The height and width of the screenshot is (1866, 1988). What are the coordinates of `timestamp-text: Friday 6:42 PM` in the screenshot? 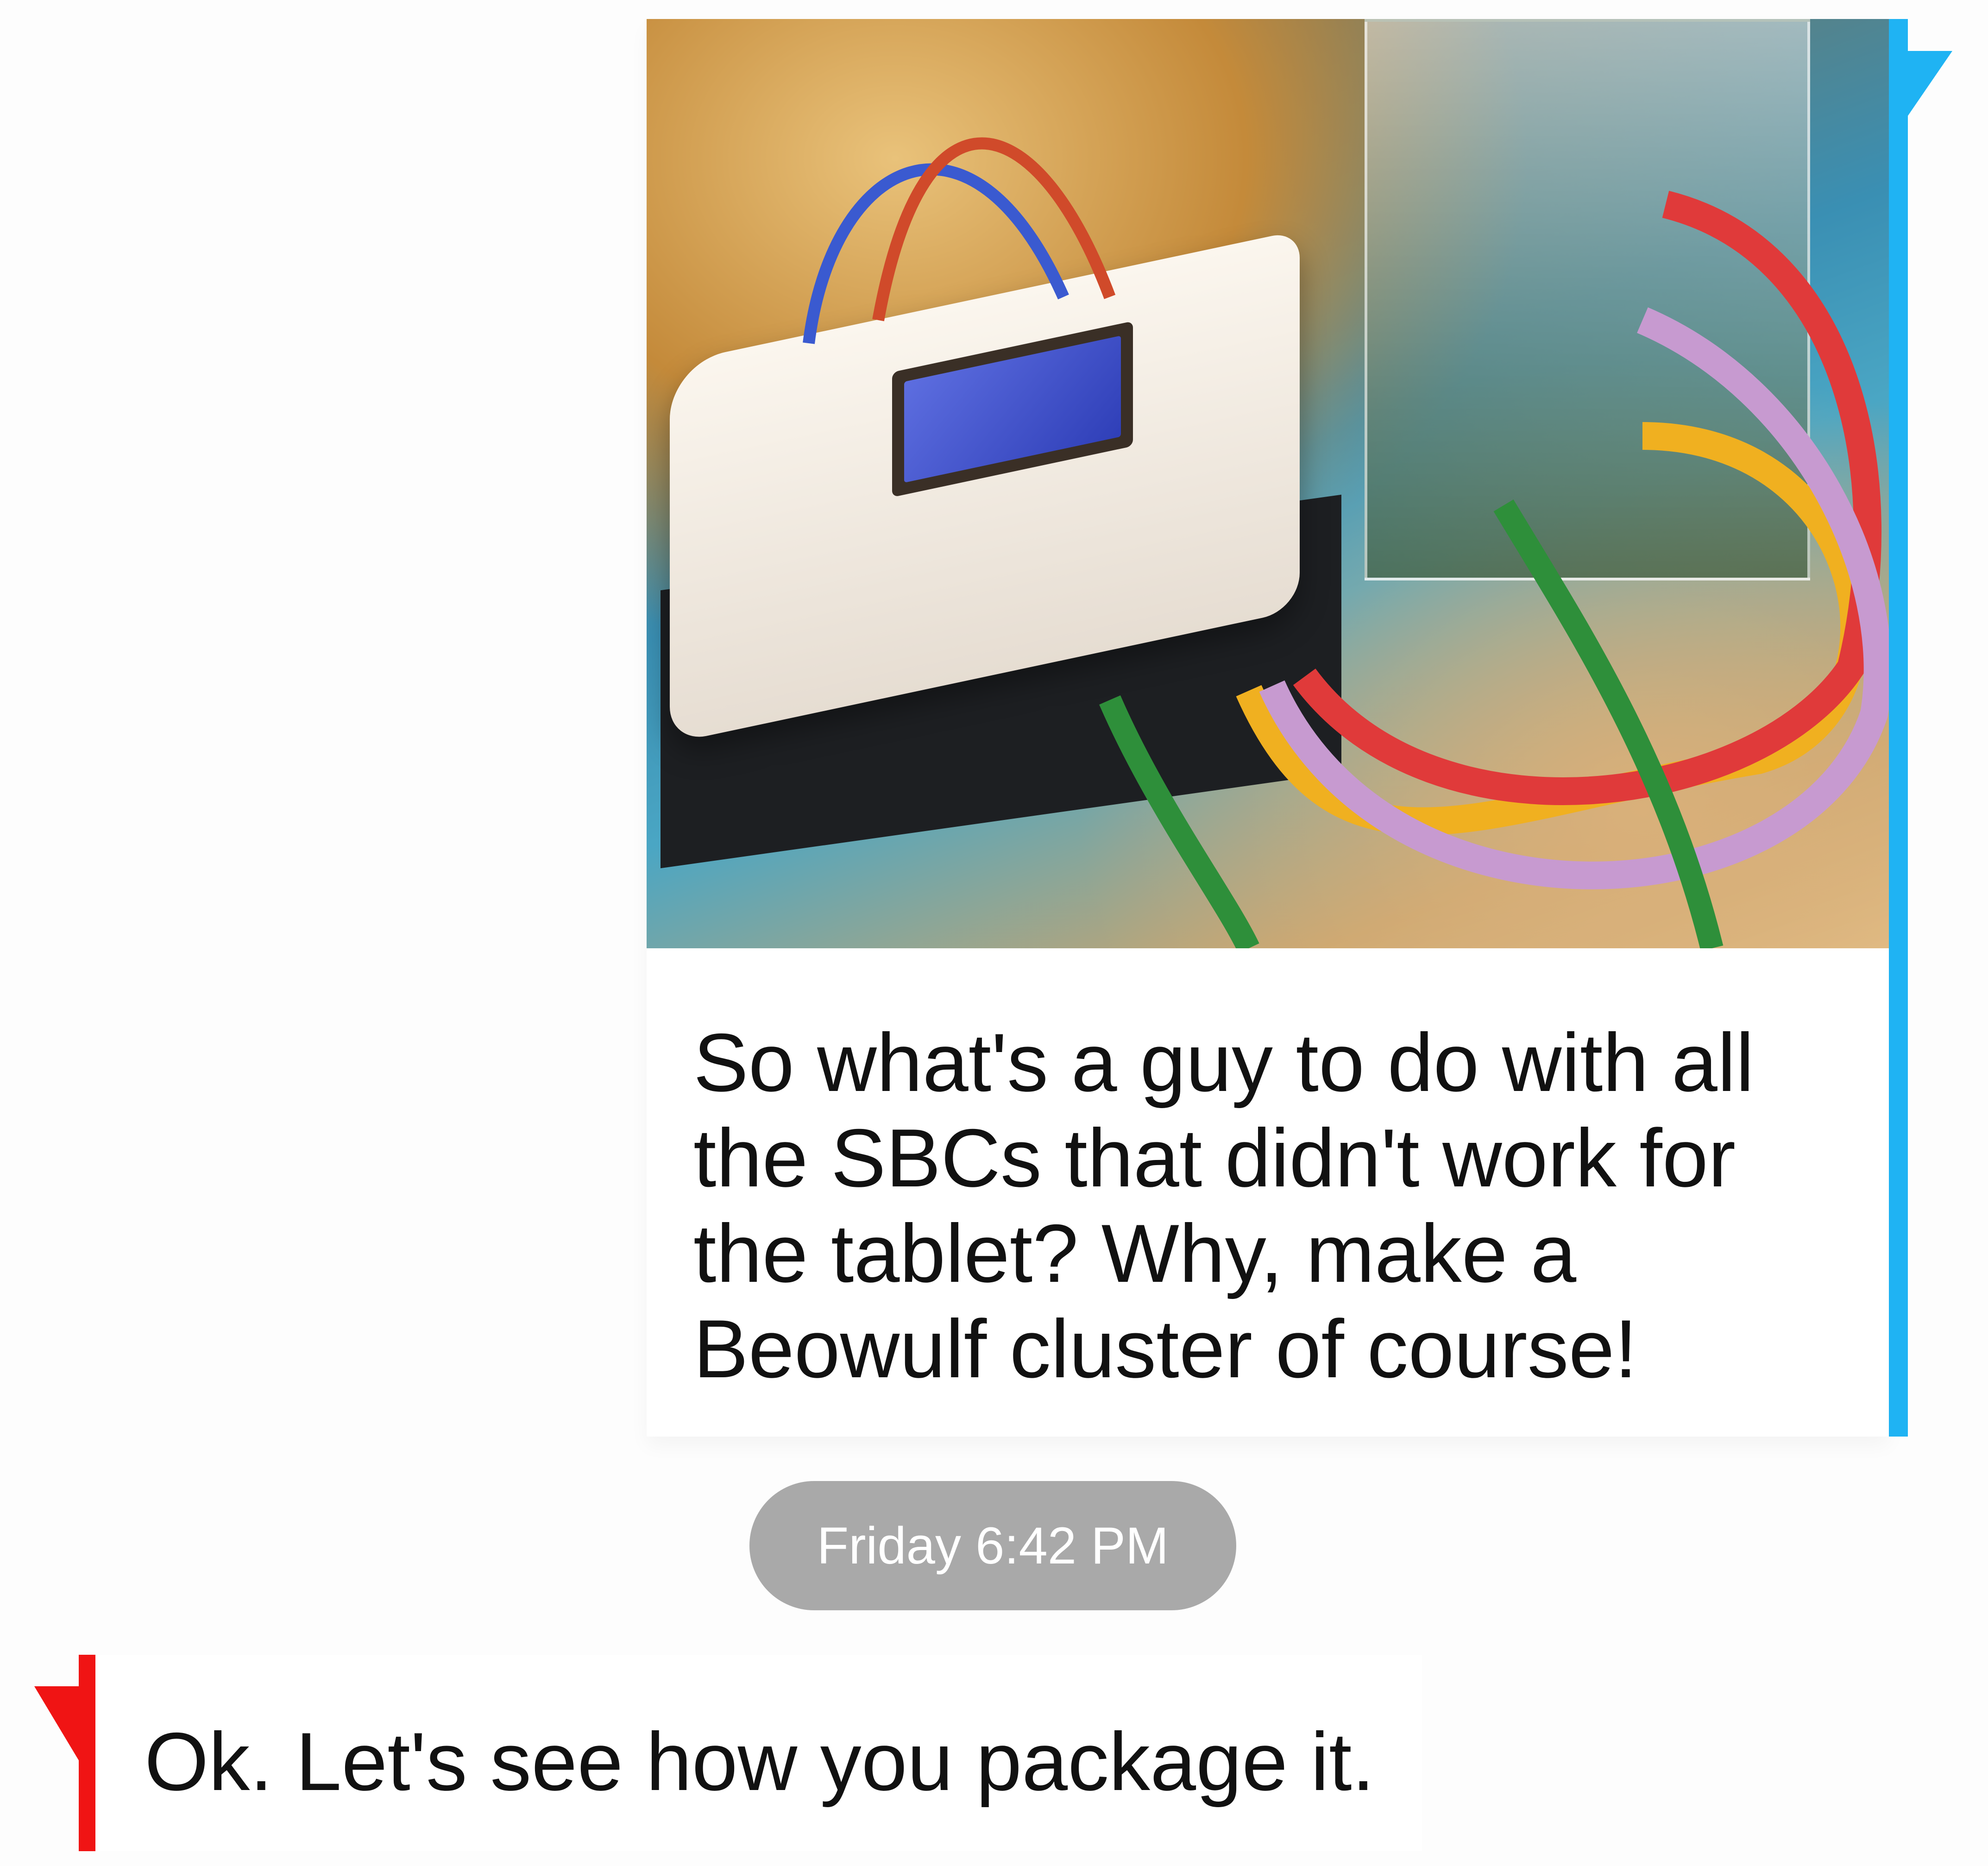 It's located at (993, 1546).